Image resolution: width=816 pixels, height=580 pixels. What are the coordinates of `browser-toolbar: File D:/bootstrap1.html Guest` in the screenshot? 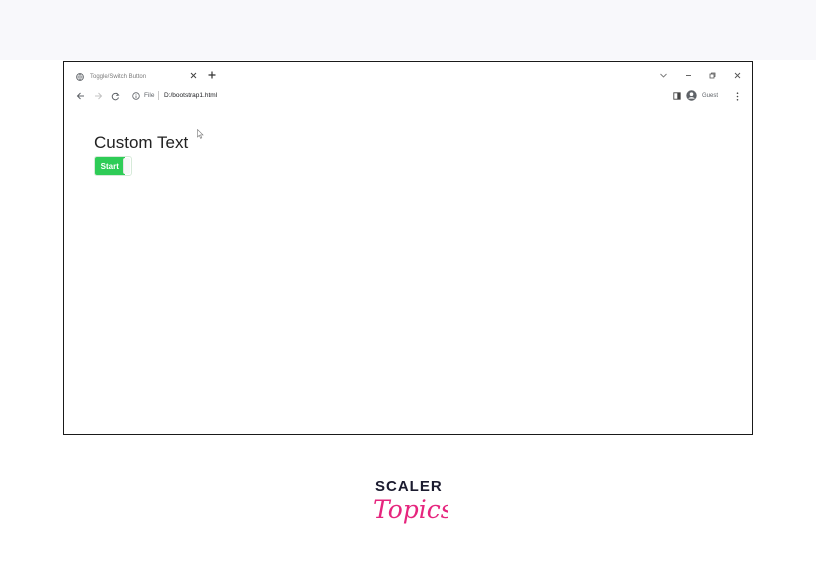 It's located at (408, 96).